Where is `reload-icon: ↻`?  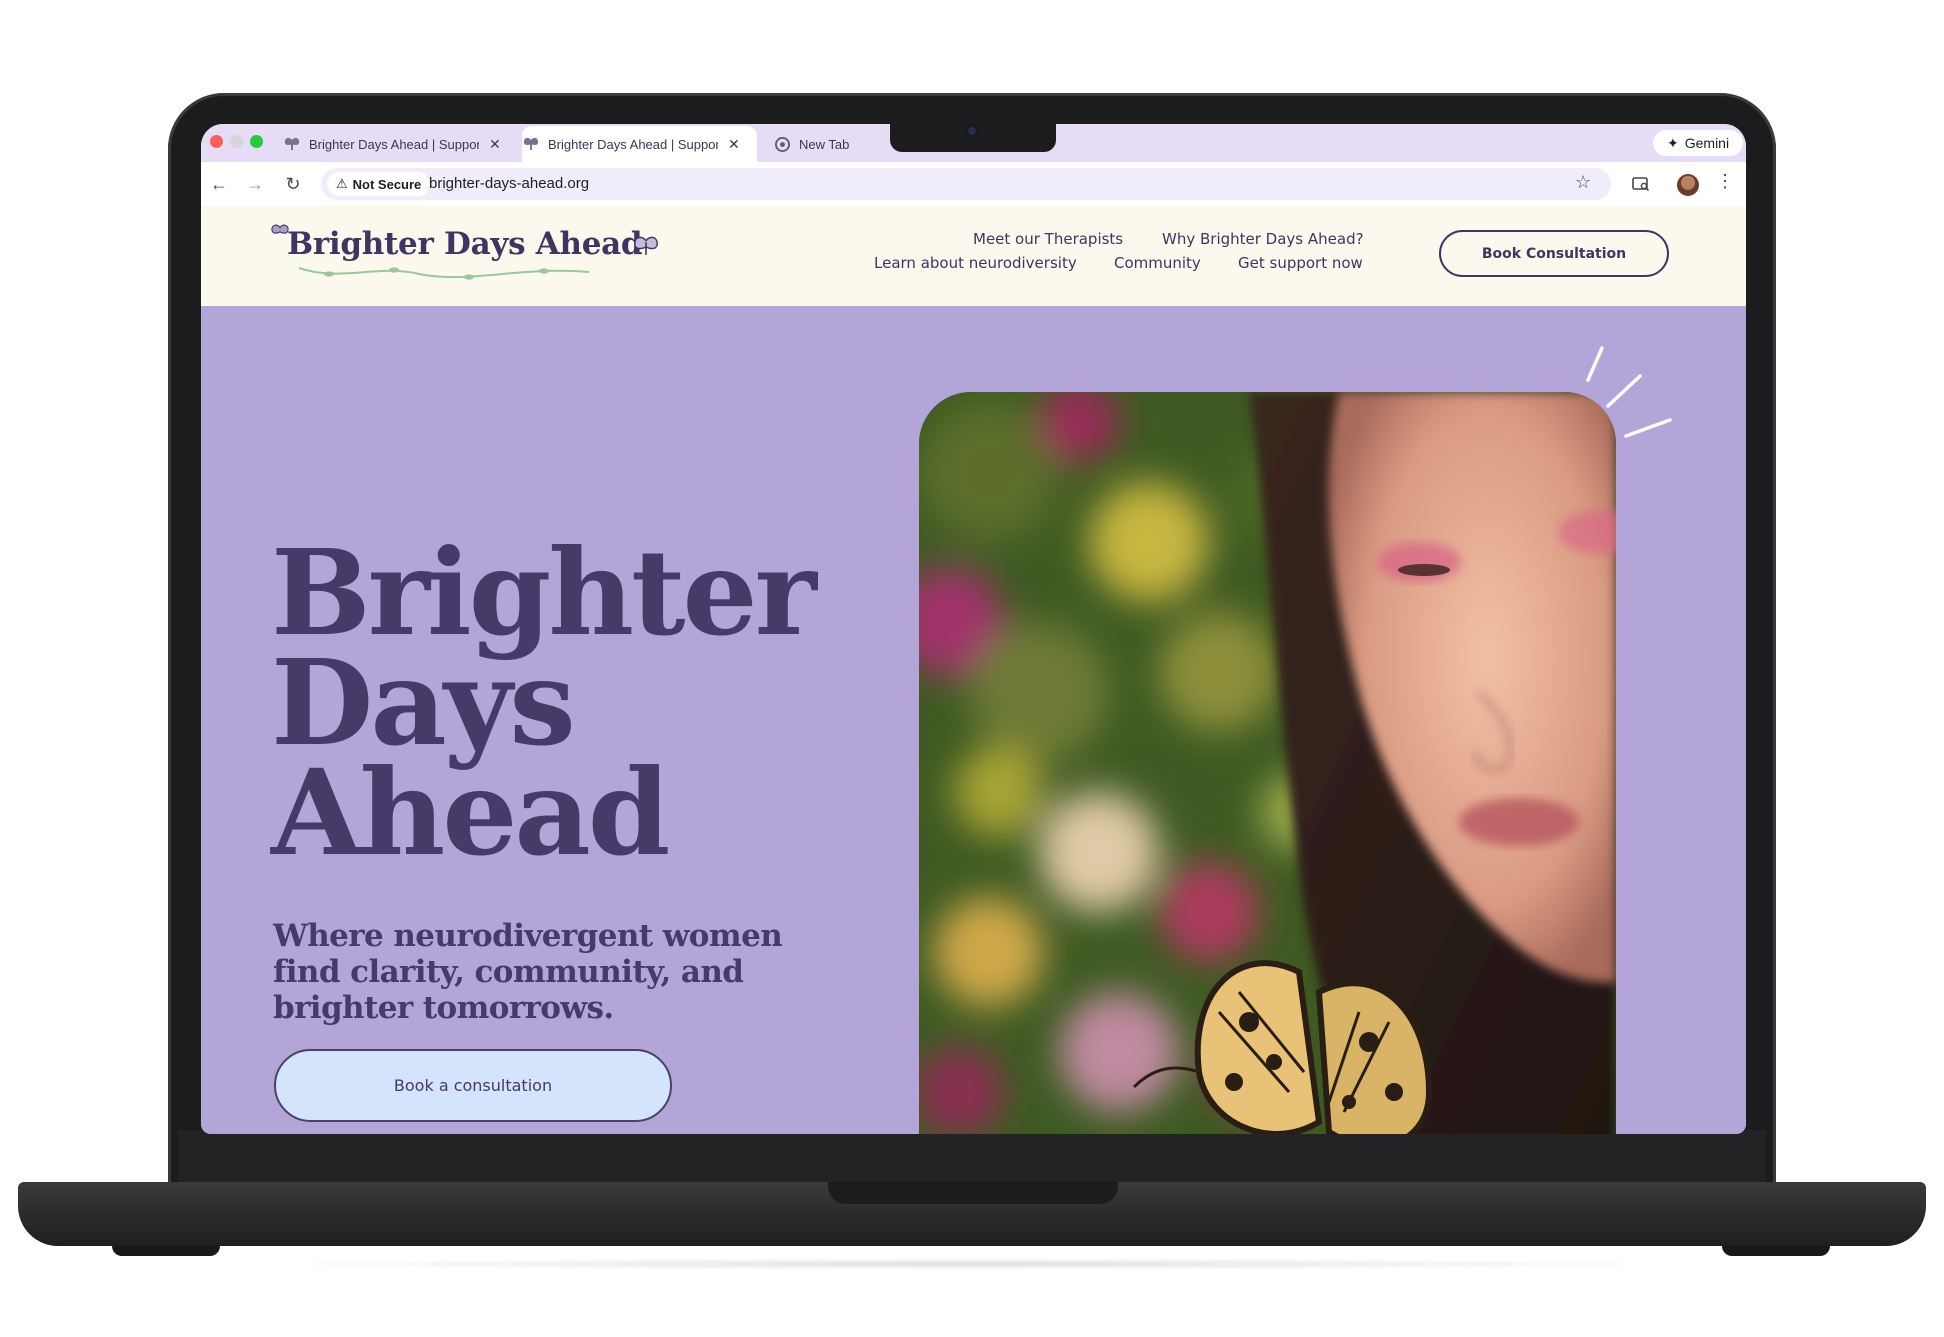 reload-icon: ↻ is located at coordinates (293, 184).